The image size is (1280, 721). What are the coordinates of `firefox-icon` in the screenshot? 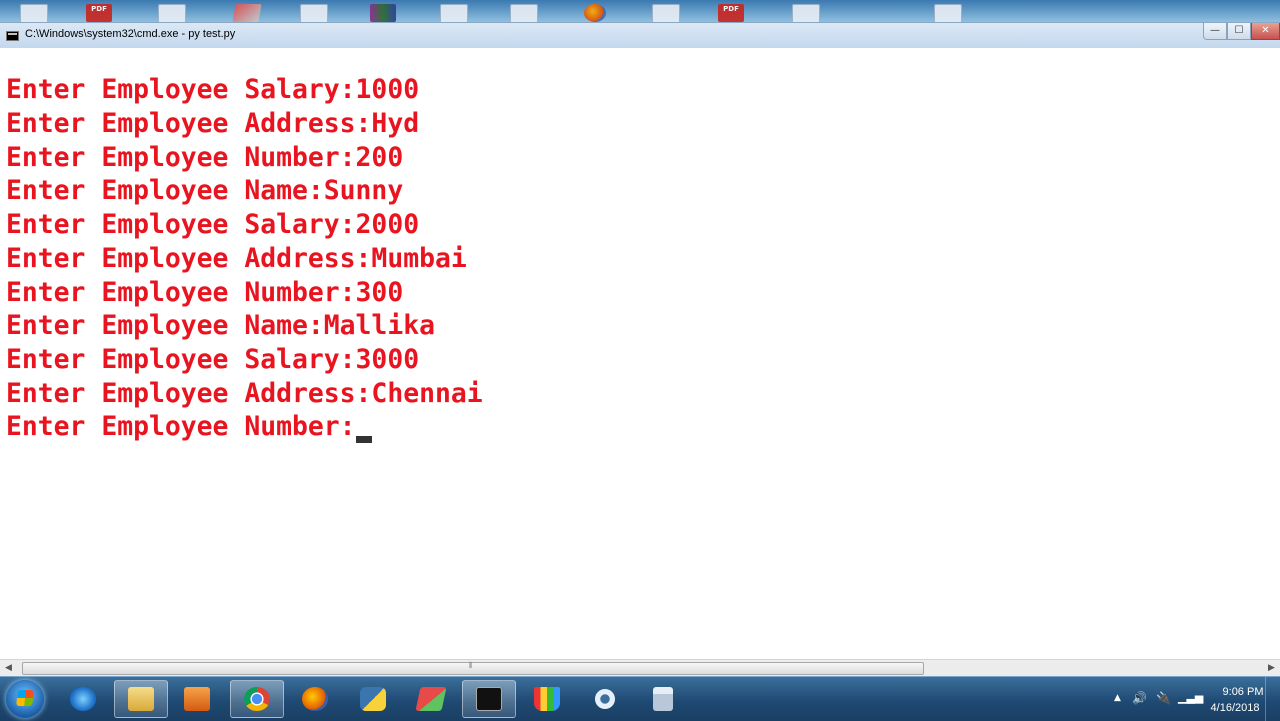 It's located at (315, 699).